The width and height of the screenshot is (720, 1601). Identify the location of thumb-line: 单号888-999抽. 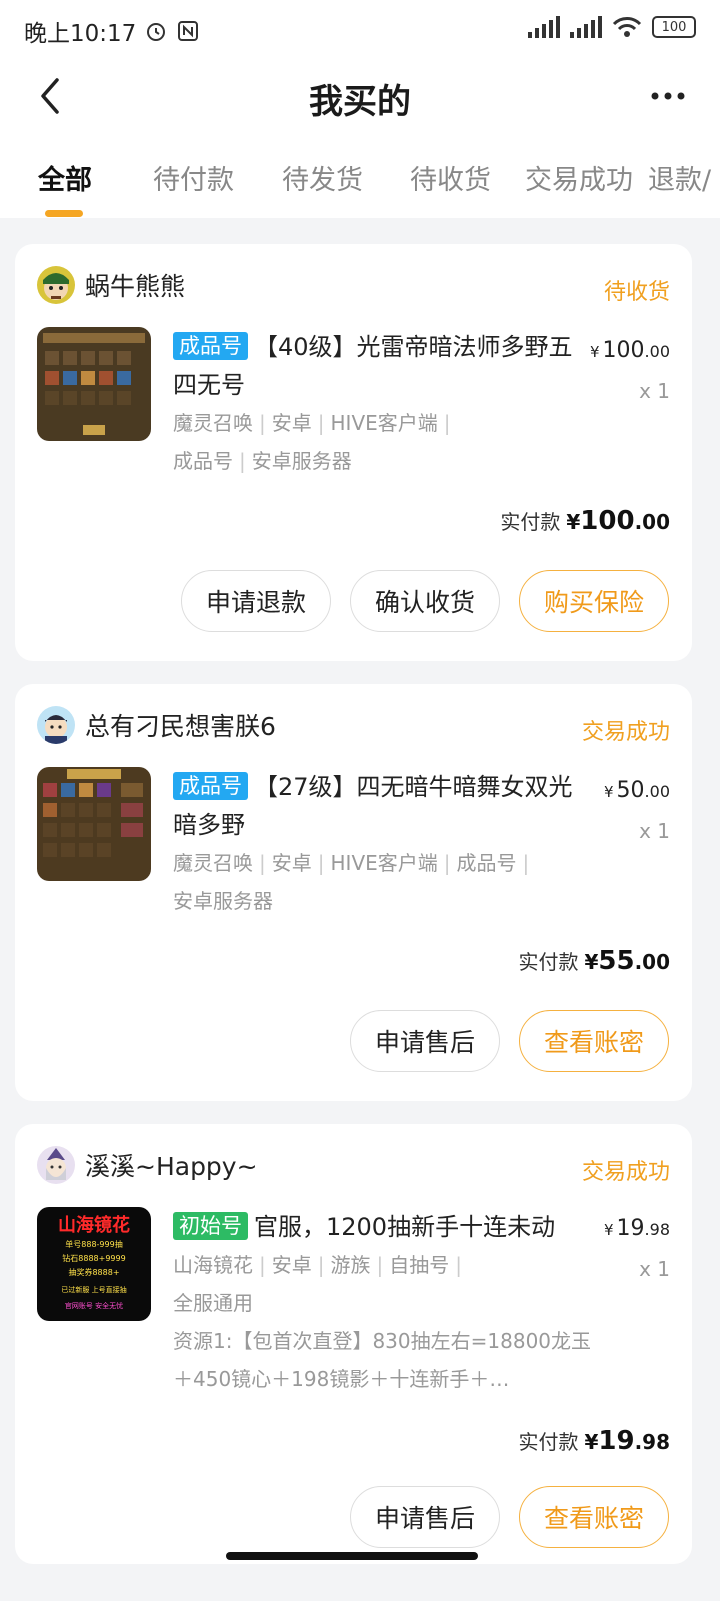
(94, 1244).